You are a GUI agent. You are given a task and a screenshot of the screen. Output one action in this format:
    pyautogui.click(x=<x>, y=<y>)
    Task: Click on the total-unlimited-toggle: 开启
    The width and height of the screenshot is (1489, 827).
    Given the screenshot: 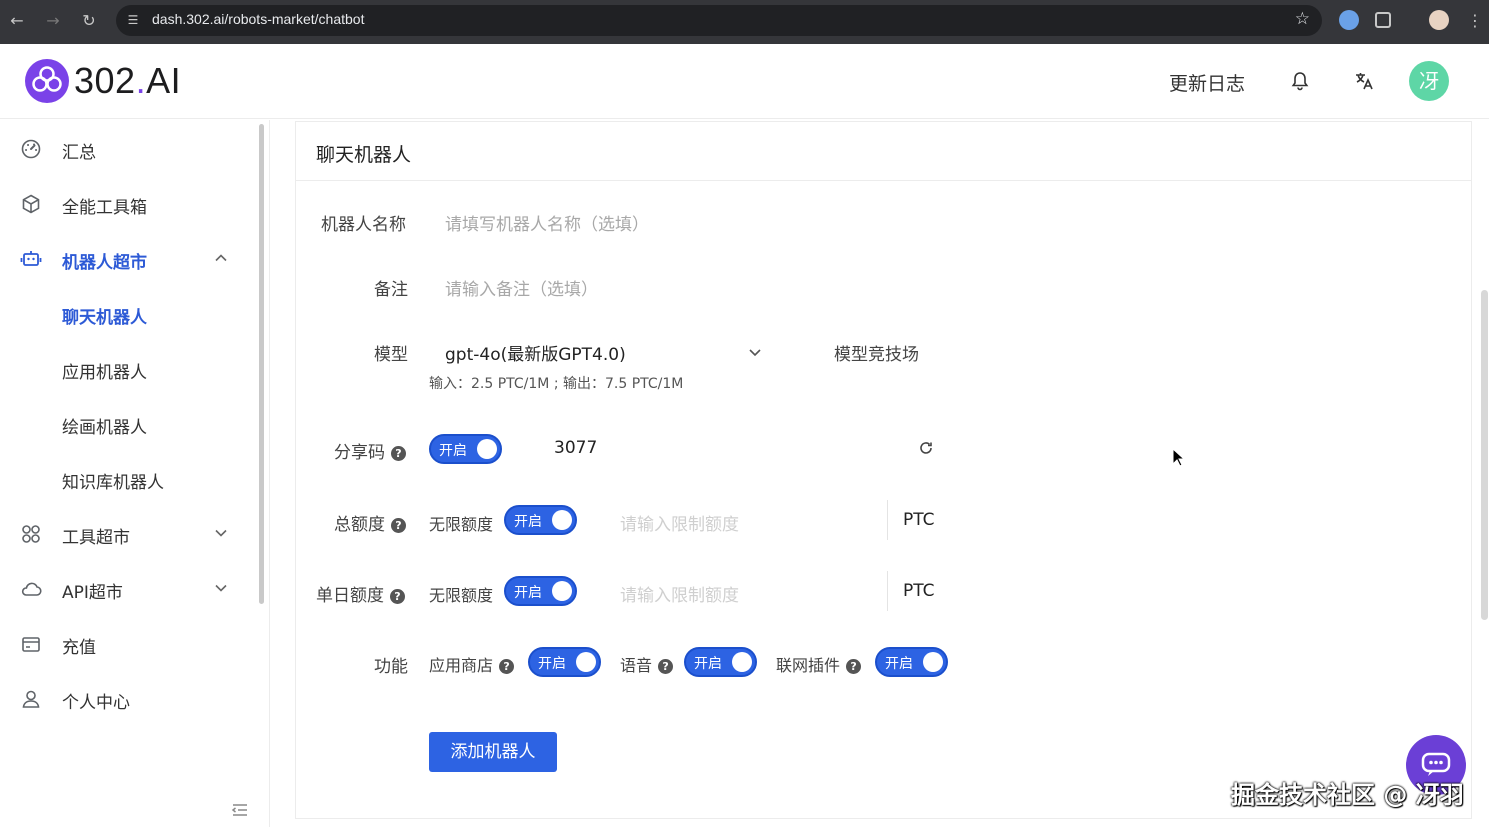 What is the action you would take?
    pyautogui.click(x=540, y=520)
    